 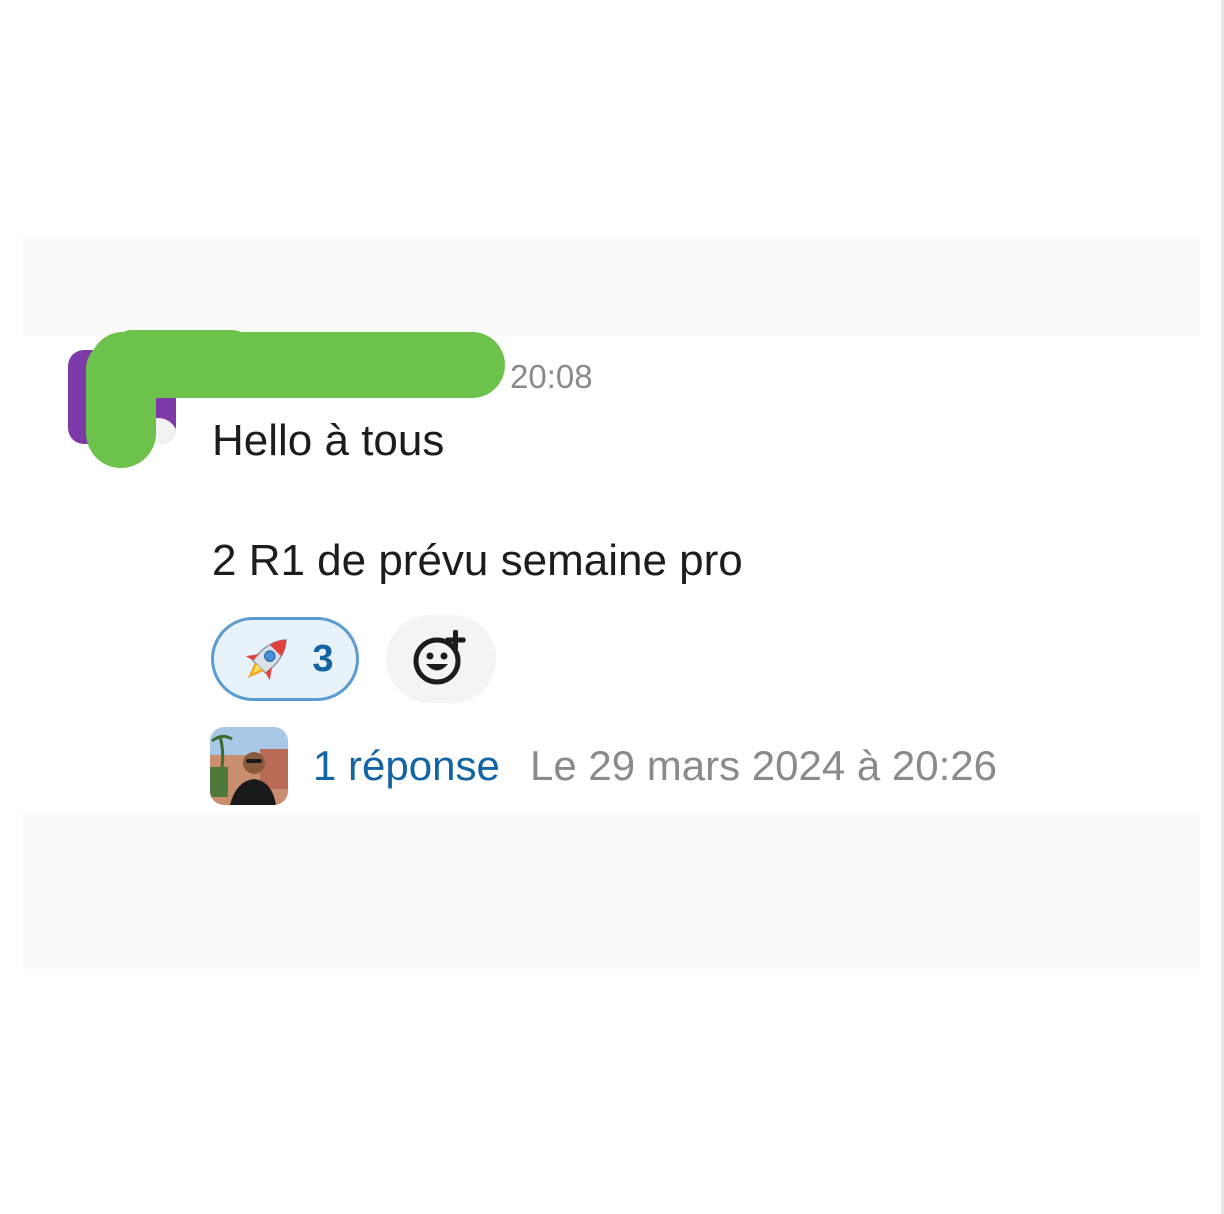 I want to click on message-text-line: 2 R1 de prévu semaine pro, so click(x=477, y=560).